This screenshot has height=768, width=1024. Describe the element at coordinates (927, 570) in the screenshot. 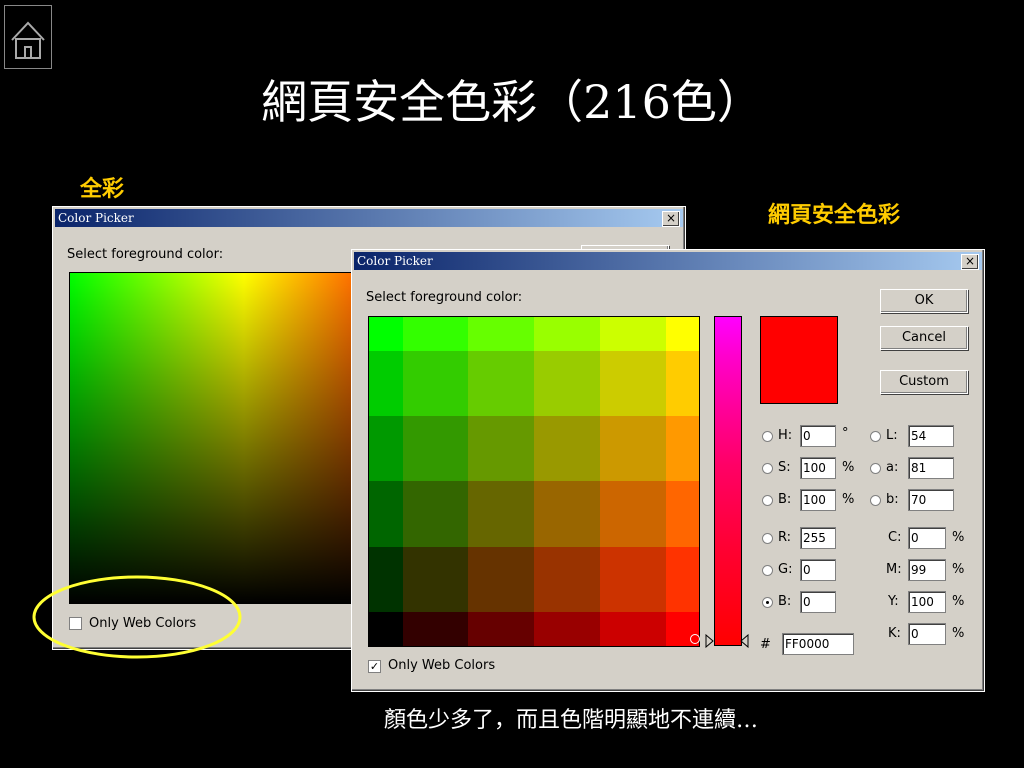

I see `m-input: 99` at that location.